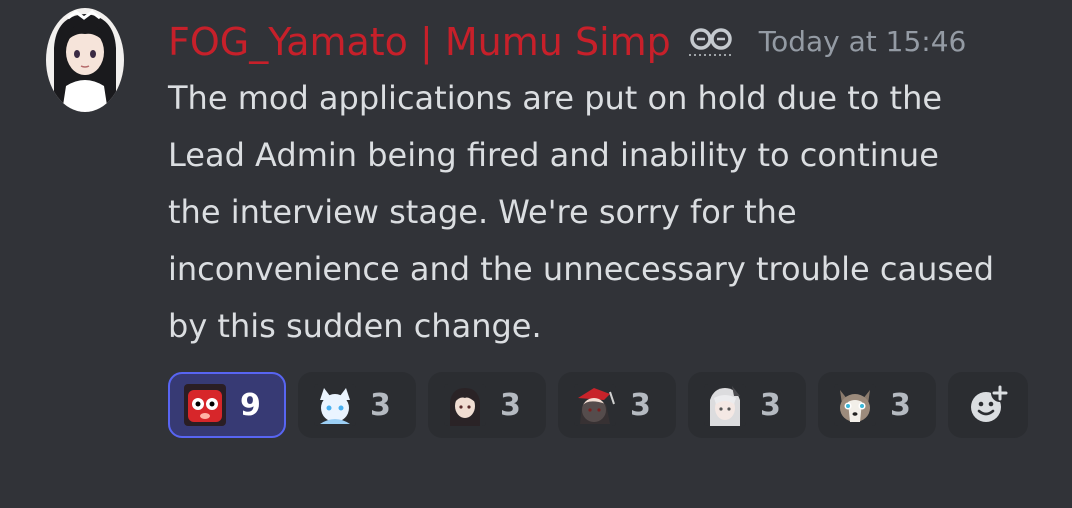 This screenshot has height=508, width=1072. I want to click on message-header: FOG_Yamato | Mumu Simp Today at 15:46, so click(567, 42).